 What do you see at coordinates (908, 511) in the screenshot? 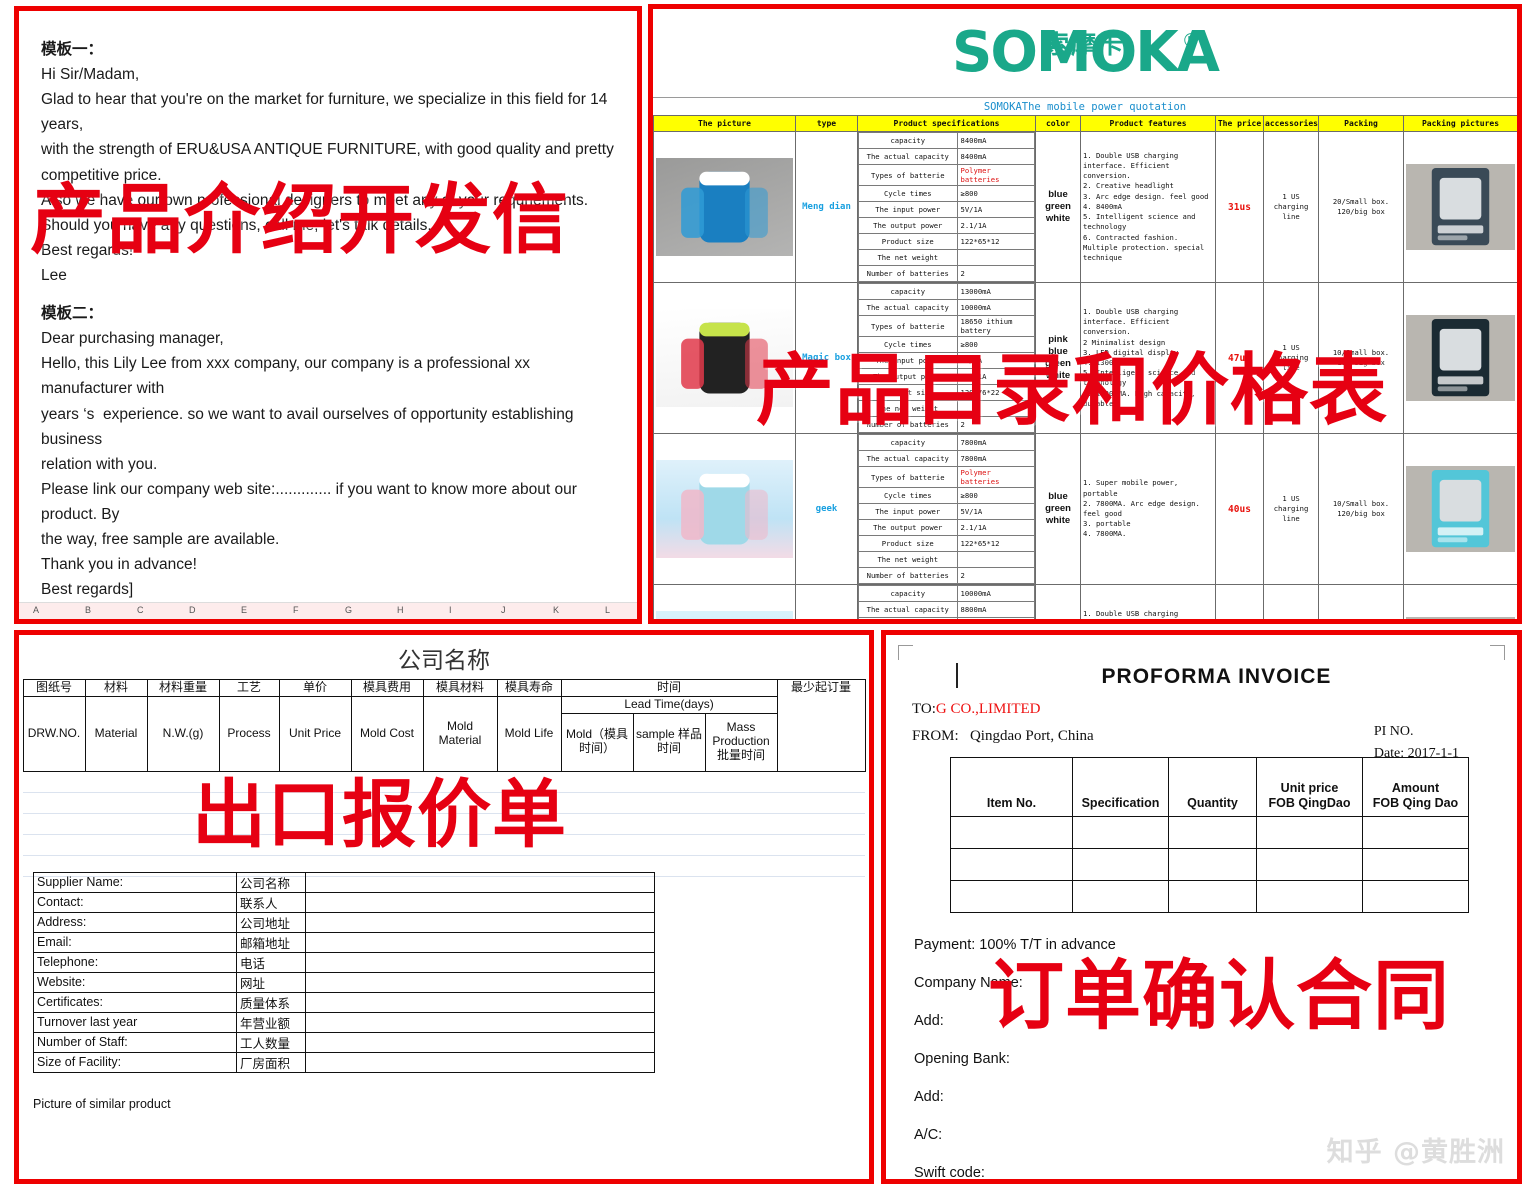
I see `spec-key: The input power` at bounding box center [908, 511].